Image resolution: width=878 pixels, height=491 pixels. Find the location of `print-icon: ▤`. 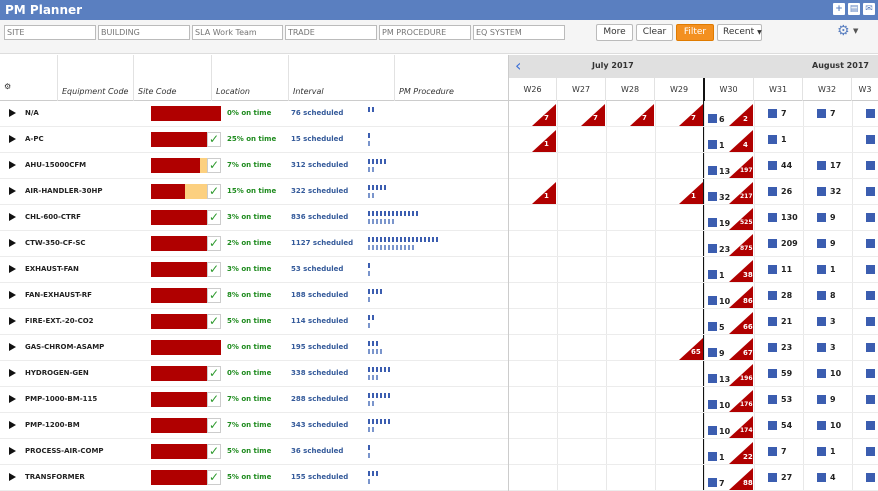

print-icon: ▤ is located at coordinates (854, 9).